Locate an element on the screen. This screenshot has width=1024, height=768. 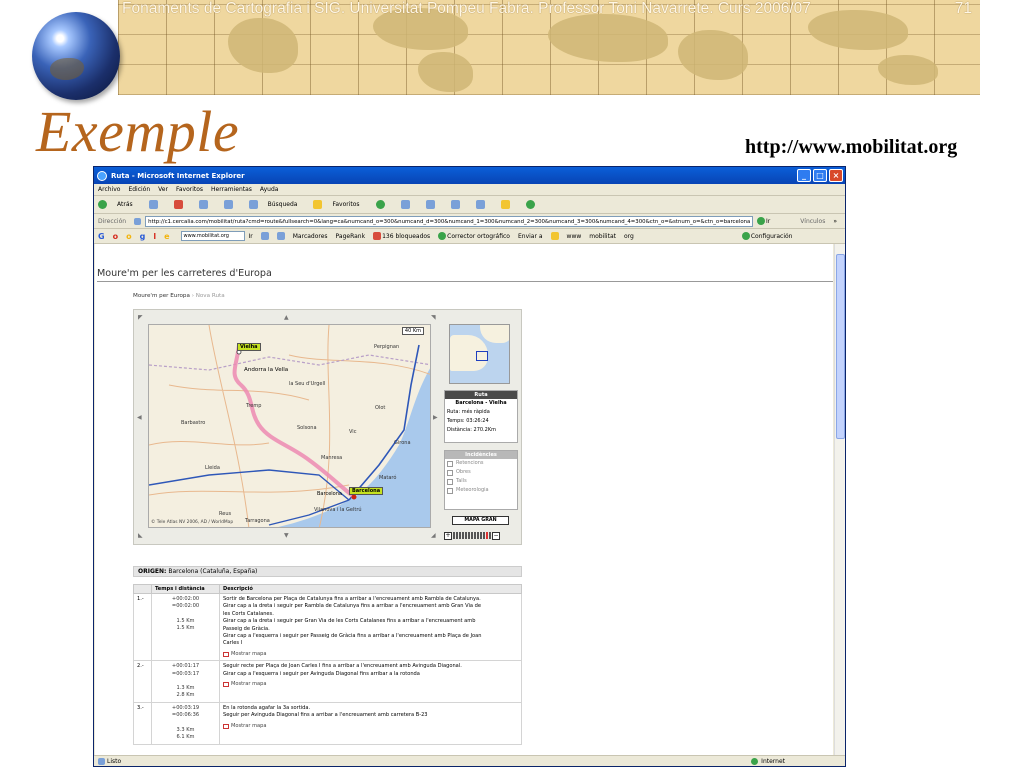
menu-herramientas: Herramientas is located at coordinates (231, 189).